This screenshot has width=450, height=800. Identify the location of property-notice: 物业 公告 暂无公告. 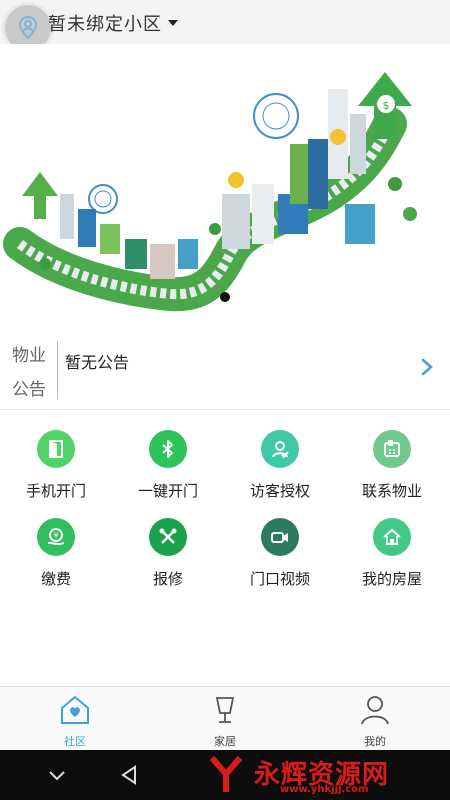
(225, 369).